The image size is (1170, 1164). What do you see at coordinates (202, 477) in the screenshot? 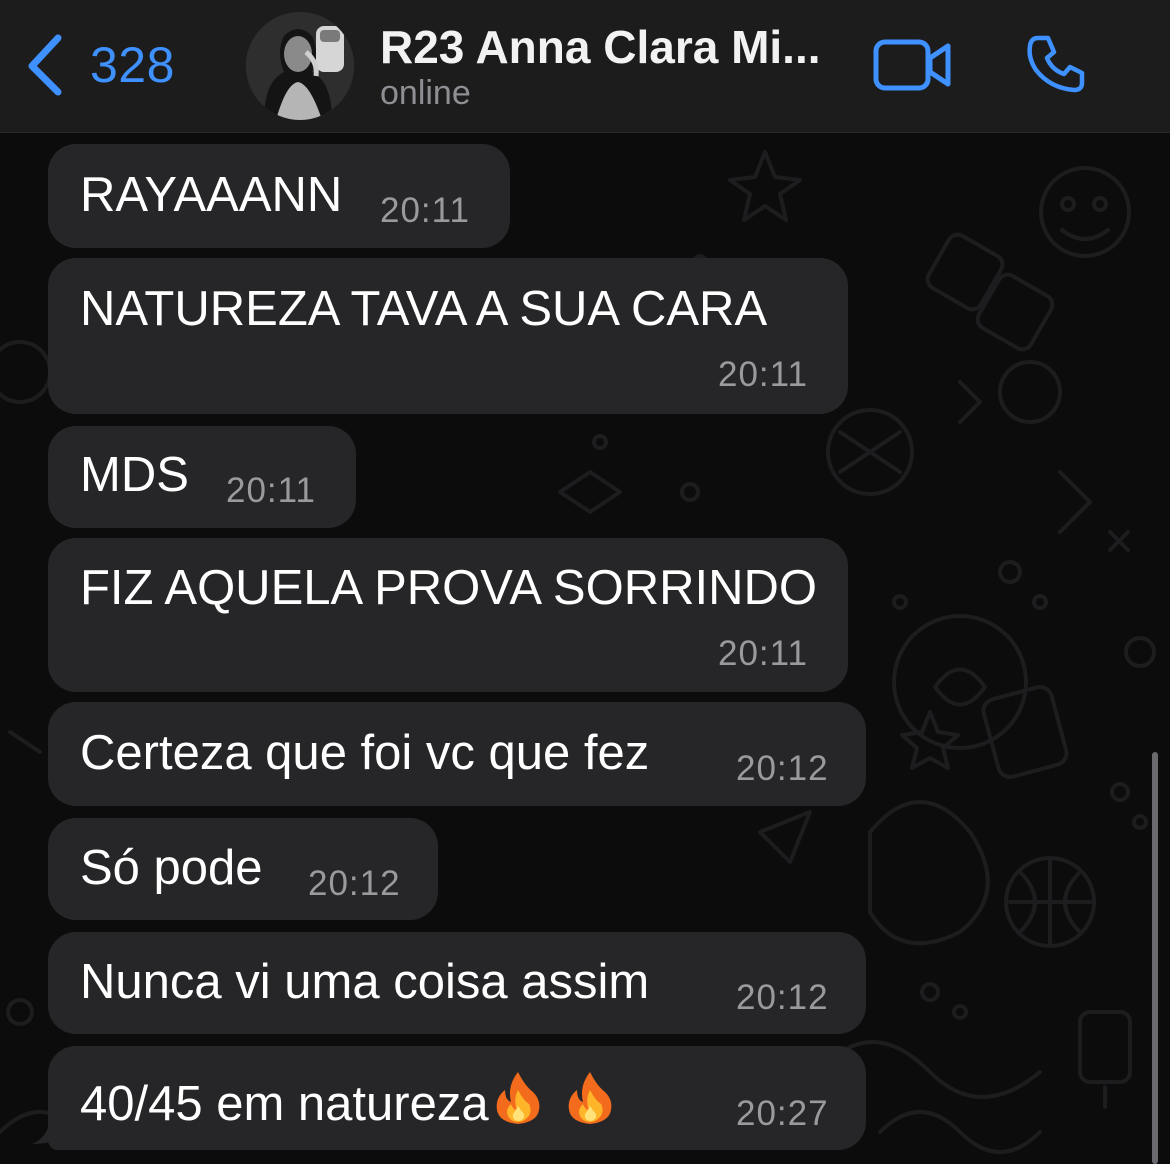
I see `message-bubble: MDS 20:11` at bounding box center [202, 477].